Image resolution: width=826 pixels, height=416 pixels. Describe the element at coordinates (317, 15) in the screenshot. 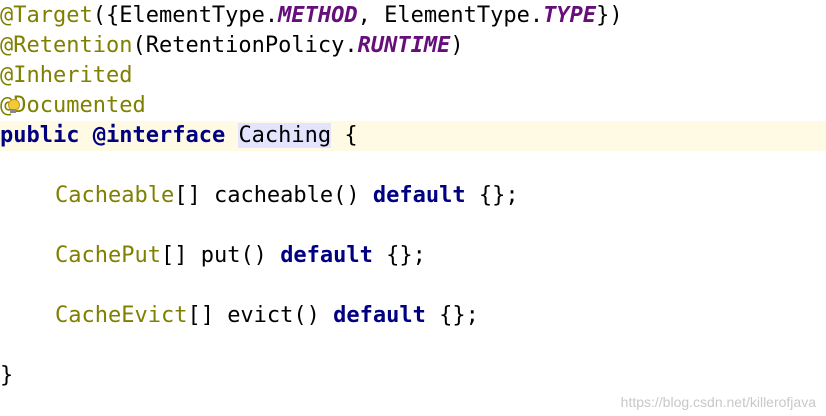

I see `method-constant: METHOD` at that location.